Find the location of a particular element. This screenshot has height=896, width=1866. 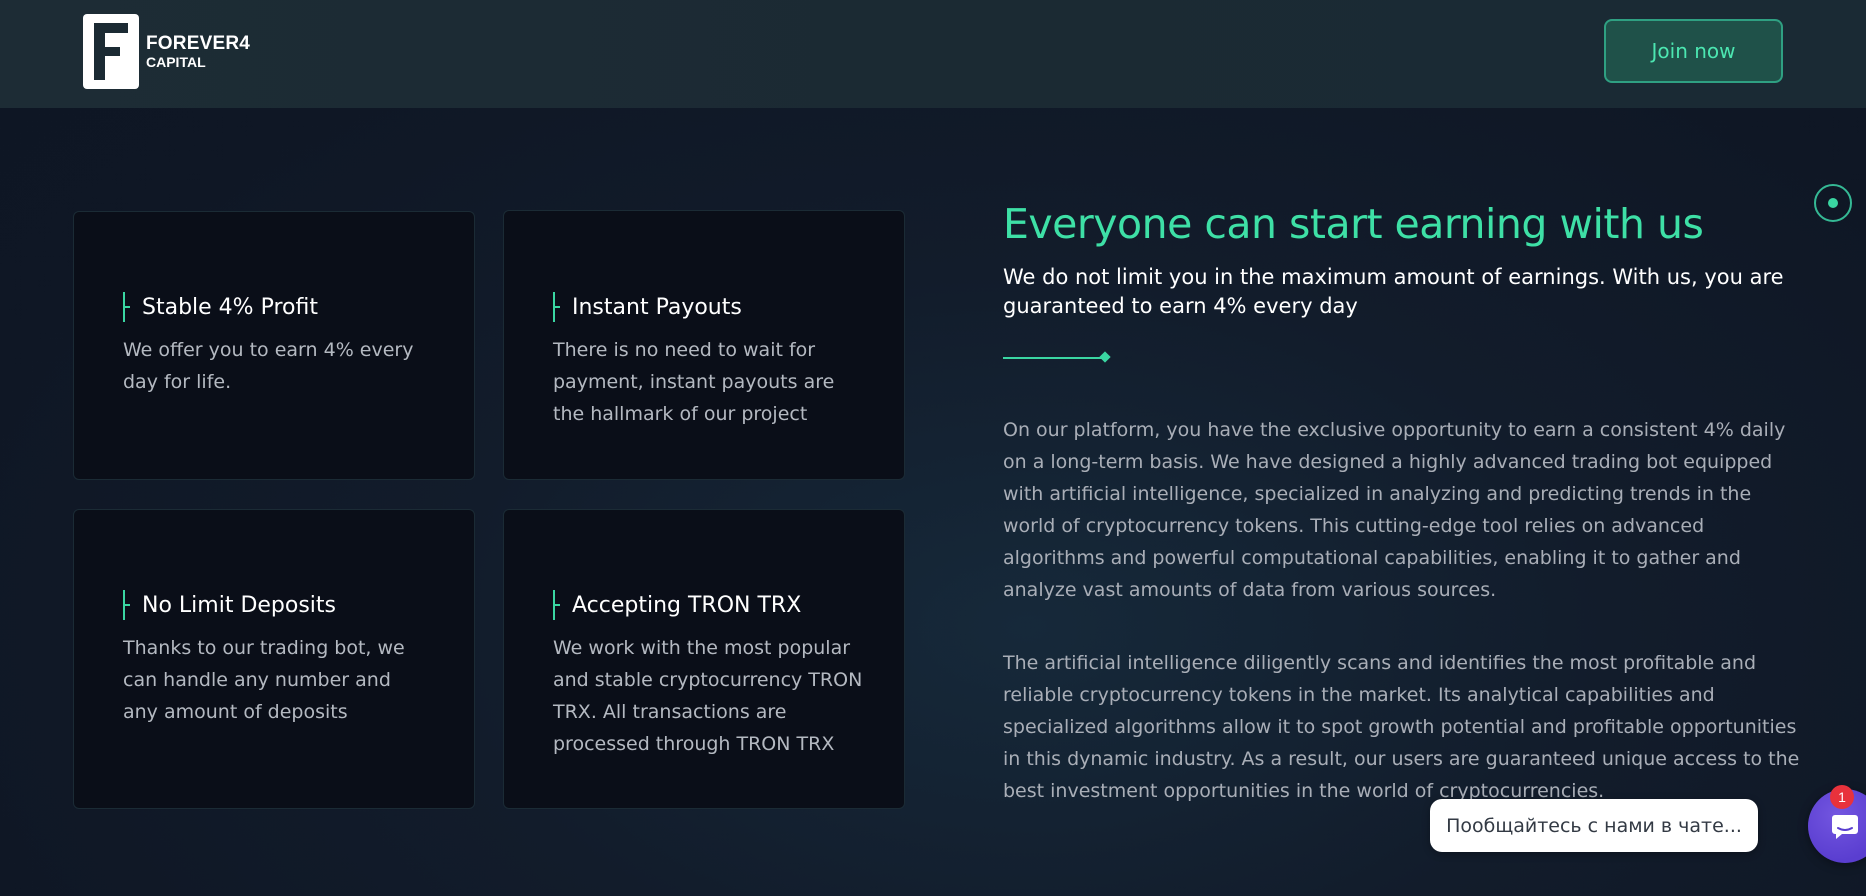

feature-title-wrap: Accepting TRON TRX is located at coordinates (677, 605).